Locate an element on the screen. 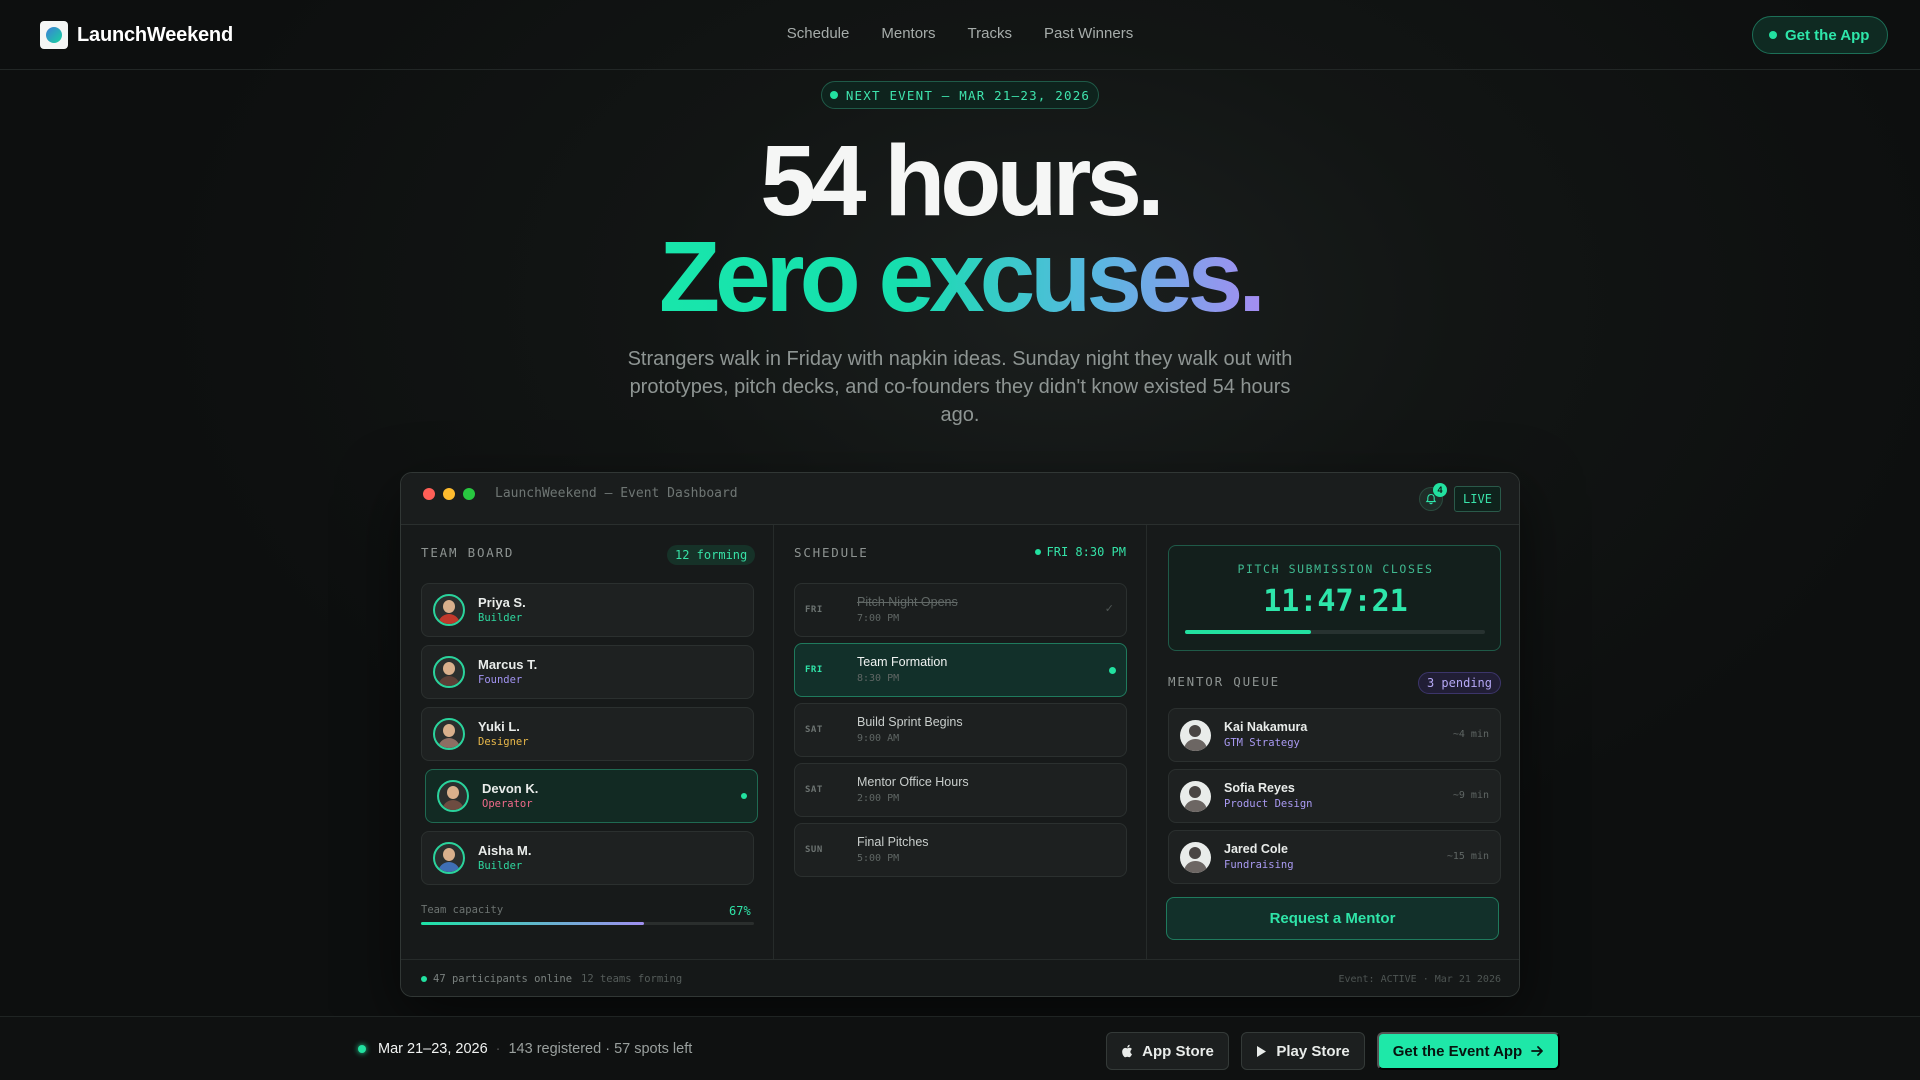 The image size is (1920, 1080). hero-headline-line2: Zero excuses. is located at coordinates (960, 277).